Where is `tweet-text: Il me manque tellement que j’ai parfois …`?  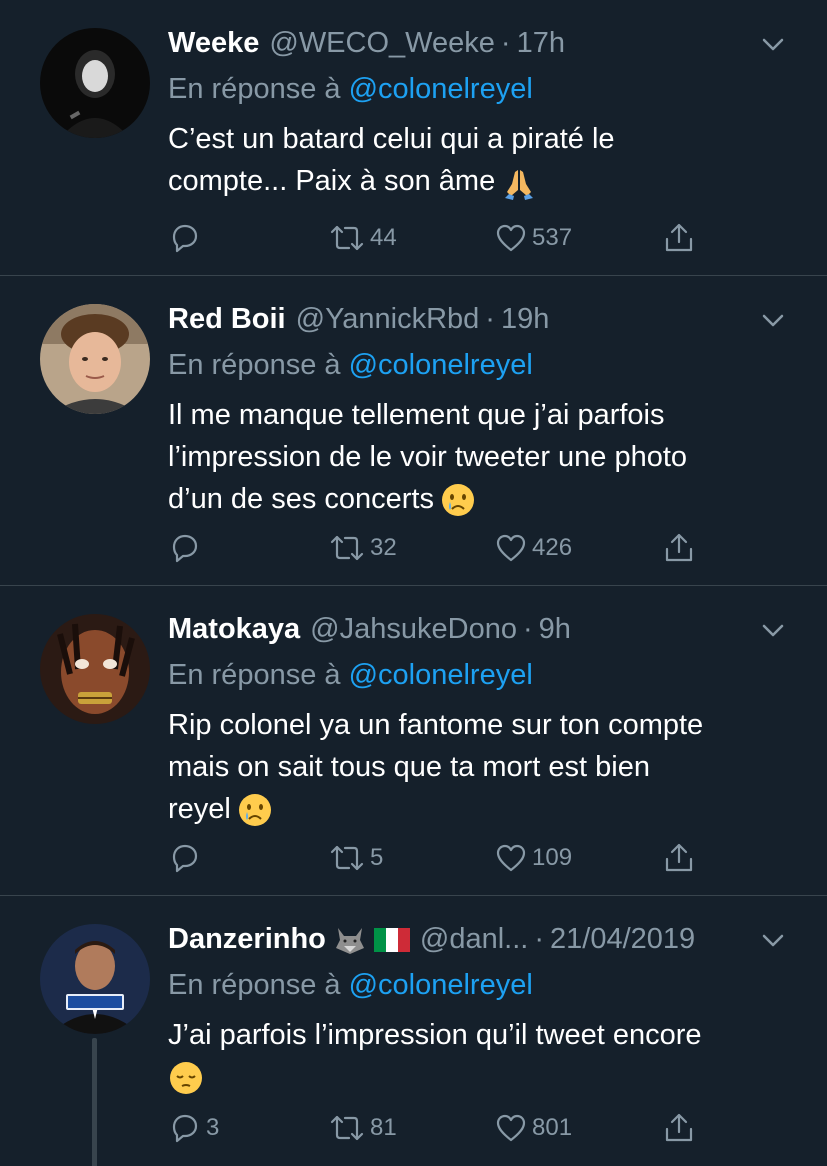 tweet-text: Il me manque tellement que j’ai parfois … is located at coordinates (477, 457).